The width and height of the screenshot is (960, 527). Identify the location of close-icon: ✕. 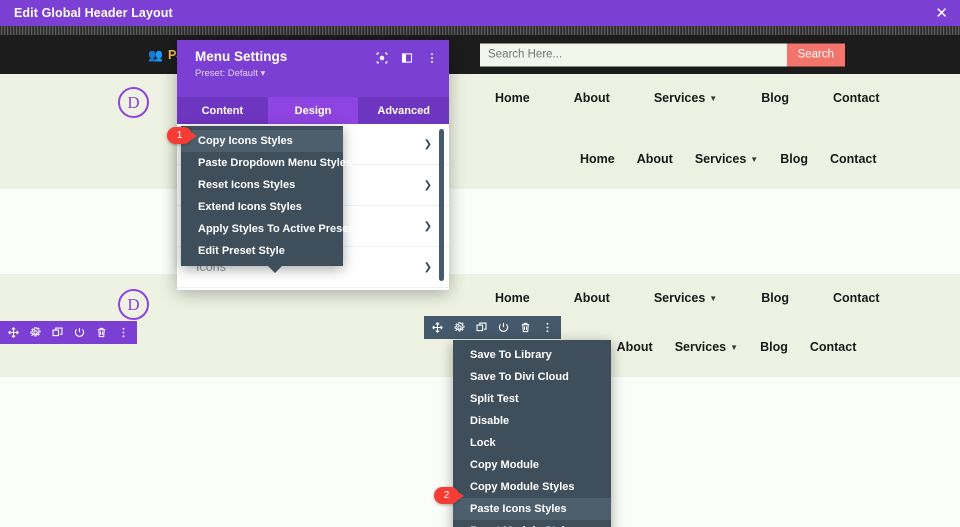
(941, 13).